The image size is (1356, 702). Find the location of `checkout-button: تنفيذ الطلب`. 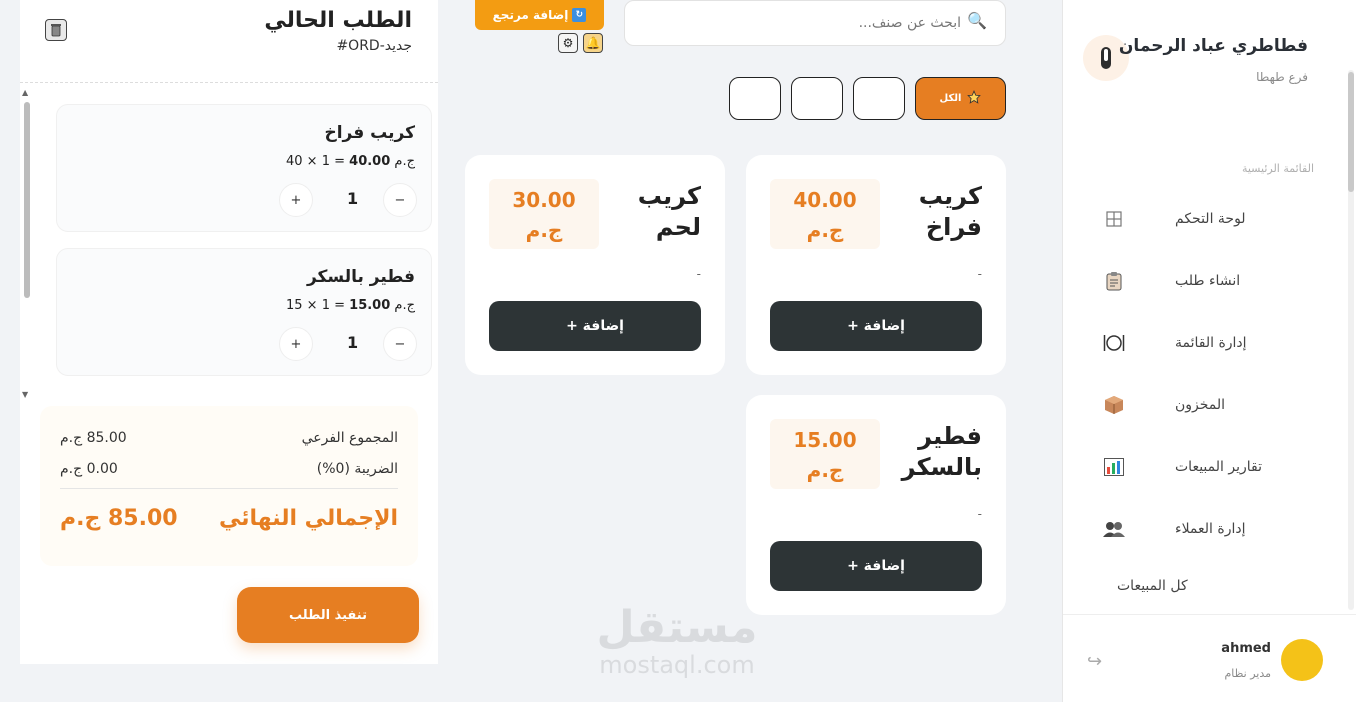

checkout-button: تنفيذ الطلب is located at coordinates (328, 615).